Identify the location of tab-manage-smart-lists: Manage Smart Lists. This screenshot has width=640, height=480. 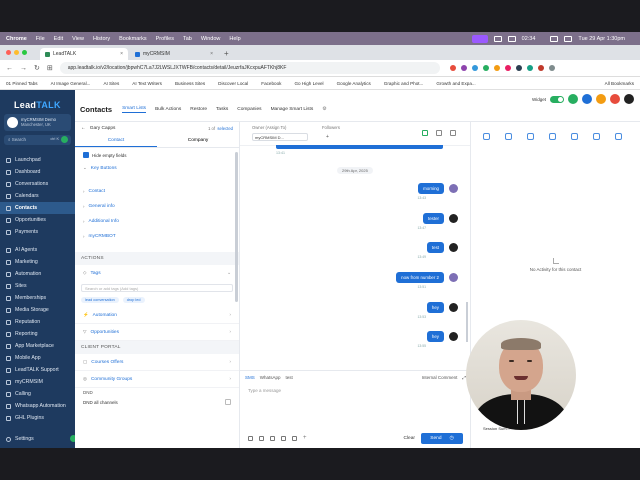
(292, 109).